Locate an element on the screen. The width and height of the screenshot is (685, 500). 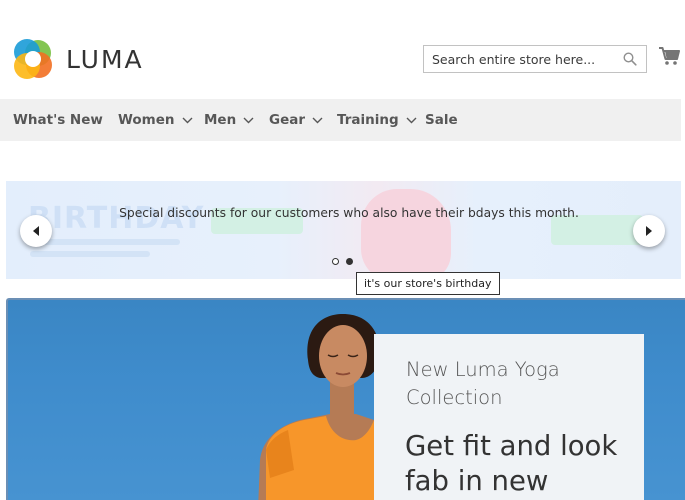
nav-item-women: Women is located at coordinates (155, 120).